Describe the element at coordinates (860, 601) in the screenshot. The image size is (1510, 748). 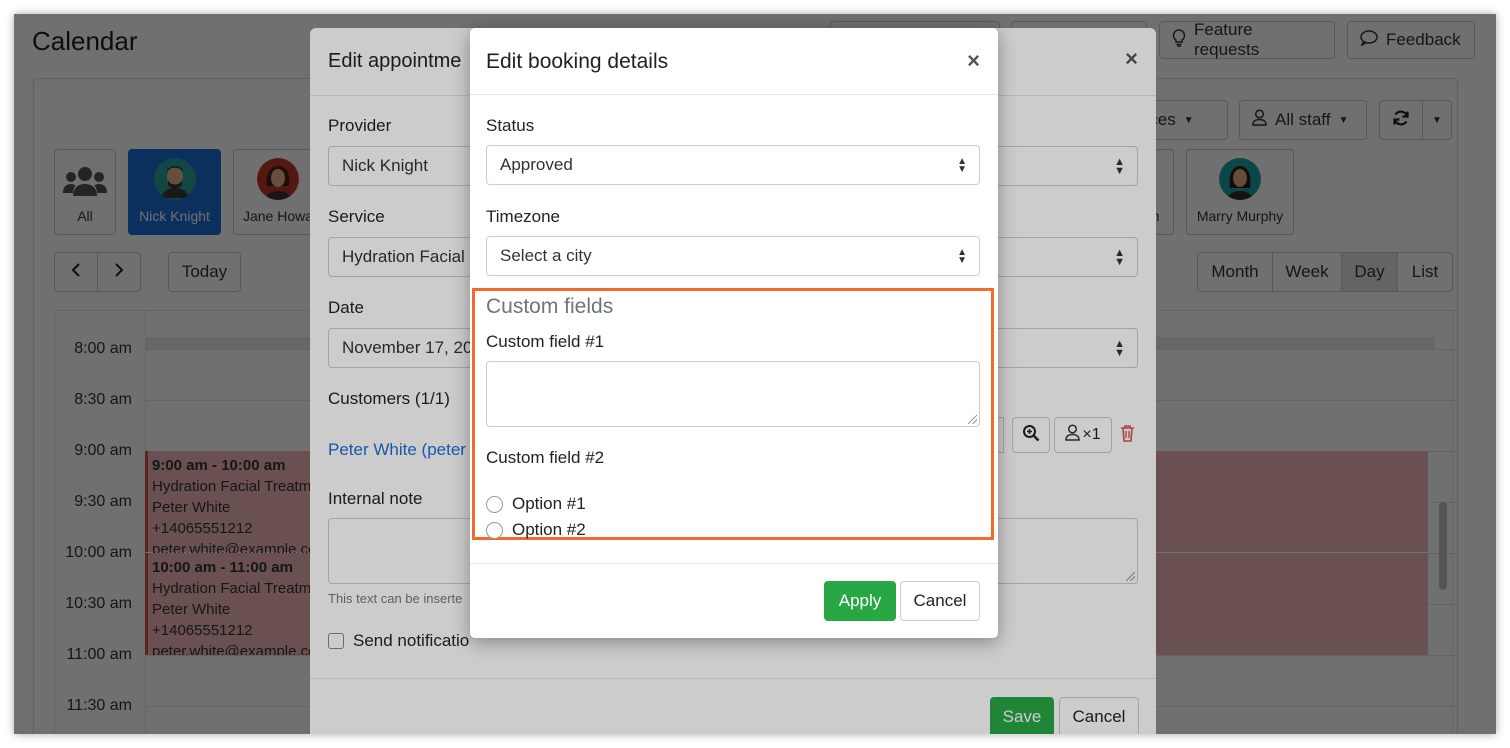
I see `apply-button: Apply` at that location.